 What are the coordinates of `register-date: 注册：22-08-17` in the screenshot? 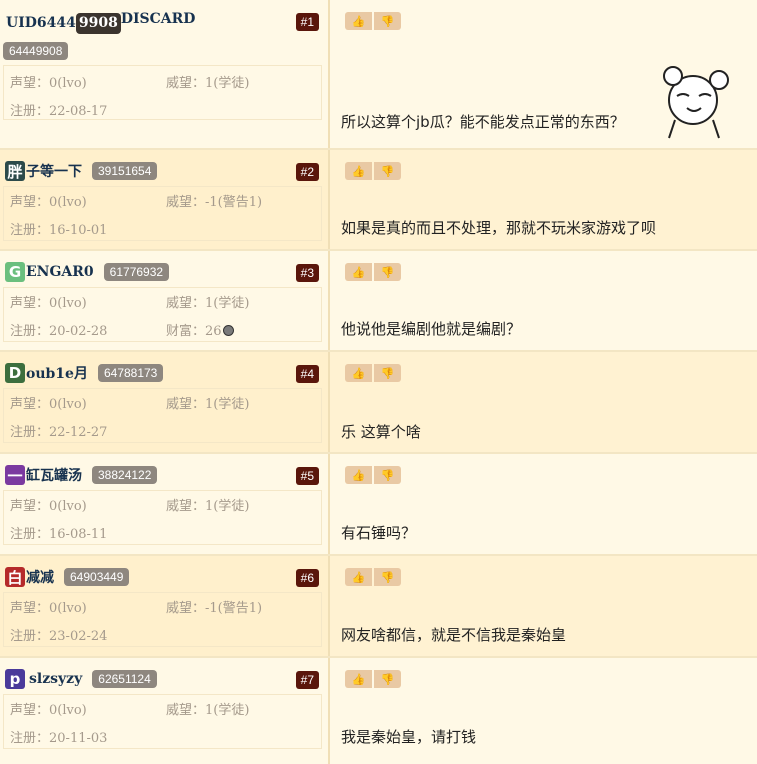 It's located at (59, 111).